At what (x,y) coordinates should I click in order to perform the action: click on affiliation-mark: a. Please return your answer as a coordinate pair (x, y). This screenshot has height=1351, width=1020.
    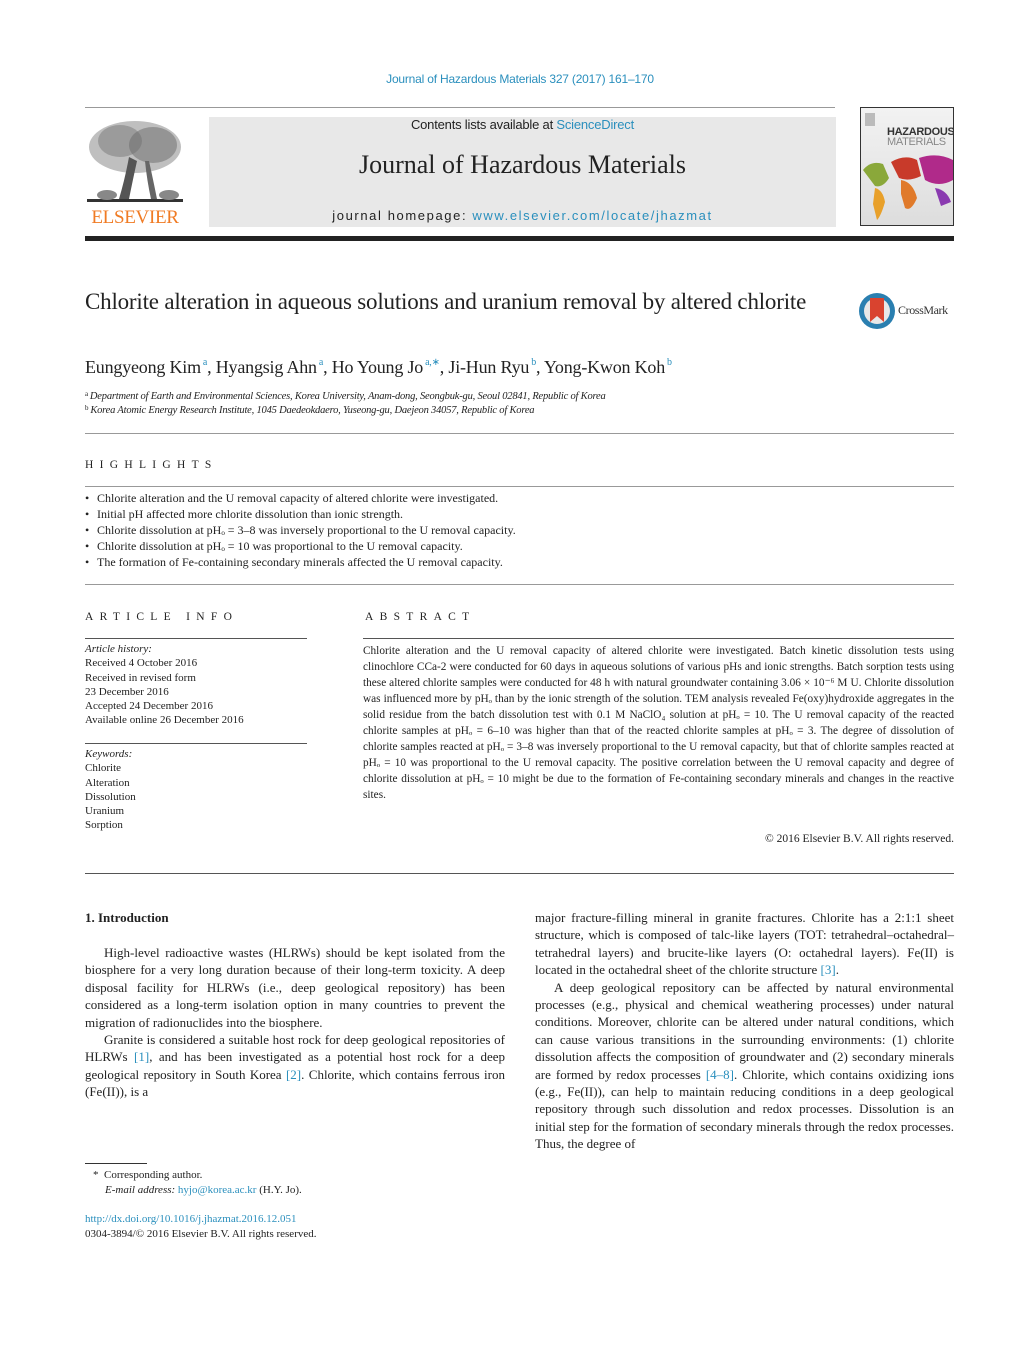
    Looking at the image, I should click on (86, 394).